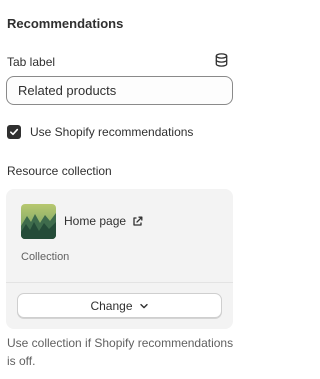 Image resolution: width=320 pixels, height=379 pixels. I want to click on external-link-icon, so click(137, 221).